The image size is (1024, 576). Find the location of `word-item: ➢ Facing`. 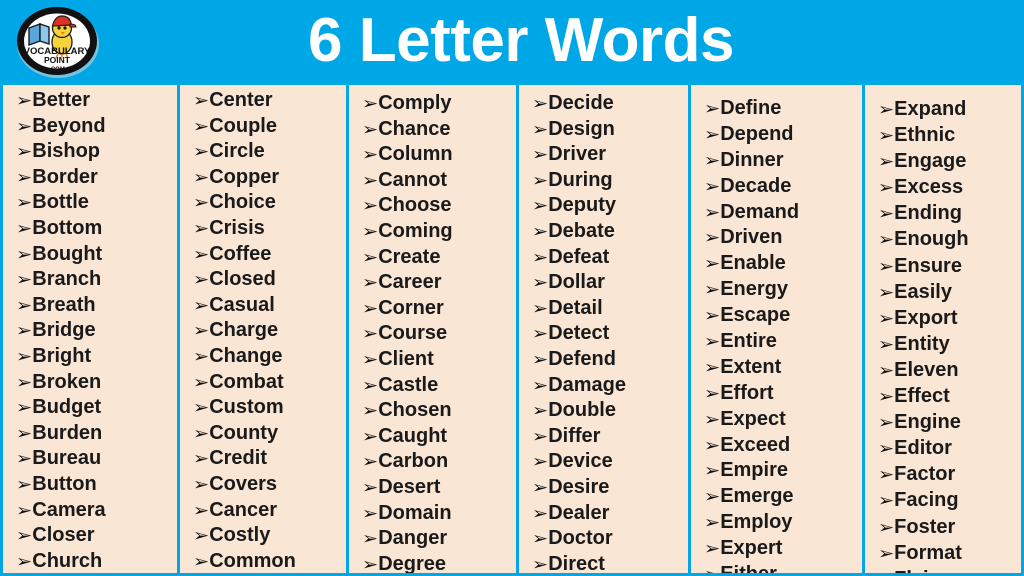

word-item: ➢ Facing is located at coordinates (949, 500).